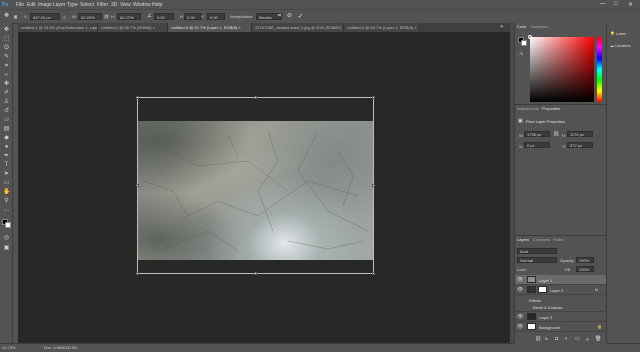 This screenshot has width=640, height=352. Describe the element at coordinates (522, 26) in the screenshot. I see `tab-color: Color` at that location.